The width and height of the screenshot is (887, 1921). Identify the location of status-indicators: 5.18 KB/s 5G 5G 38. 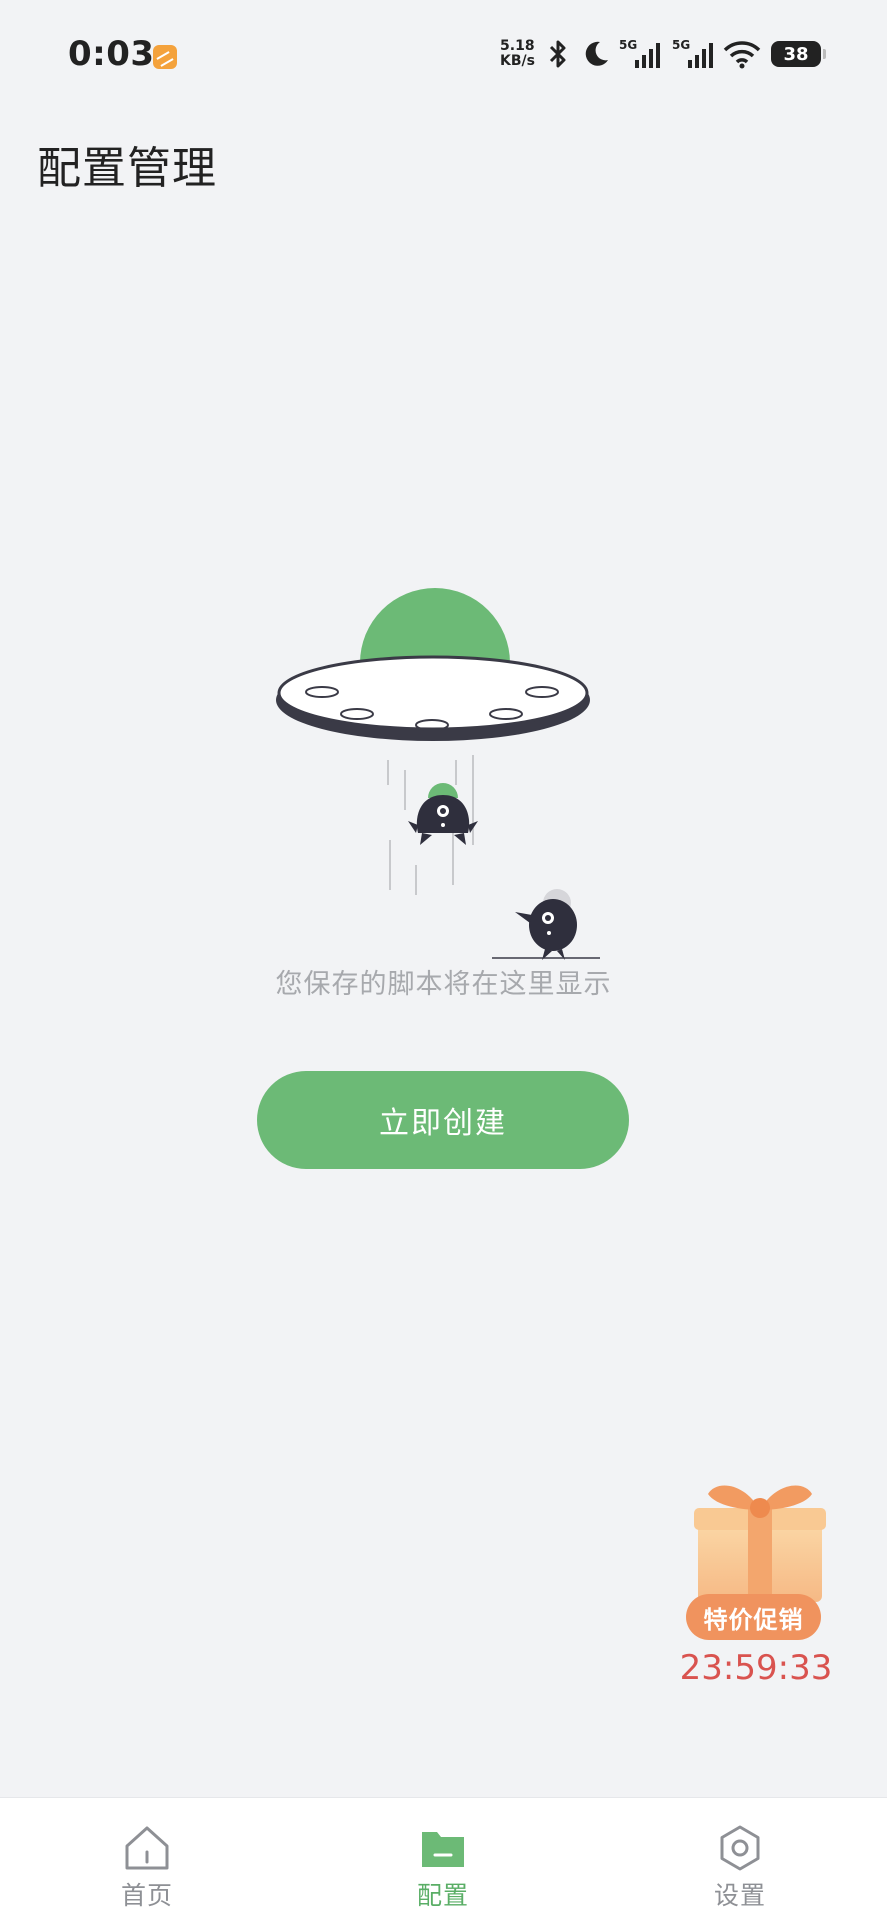
(663, 54).